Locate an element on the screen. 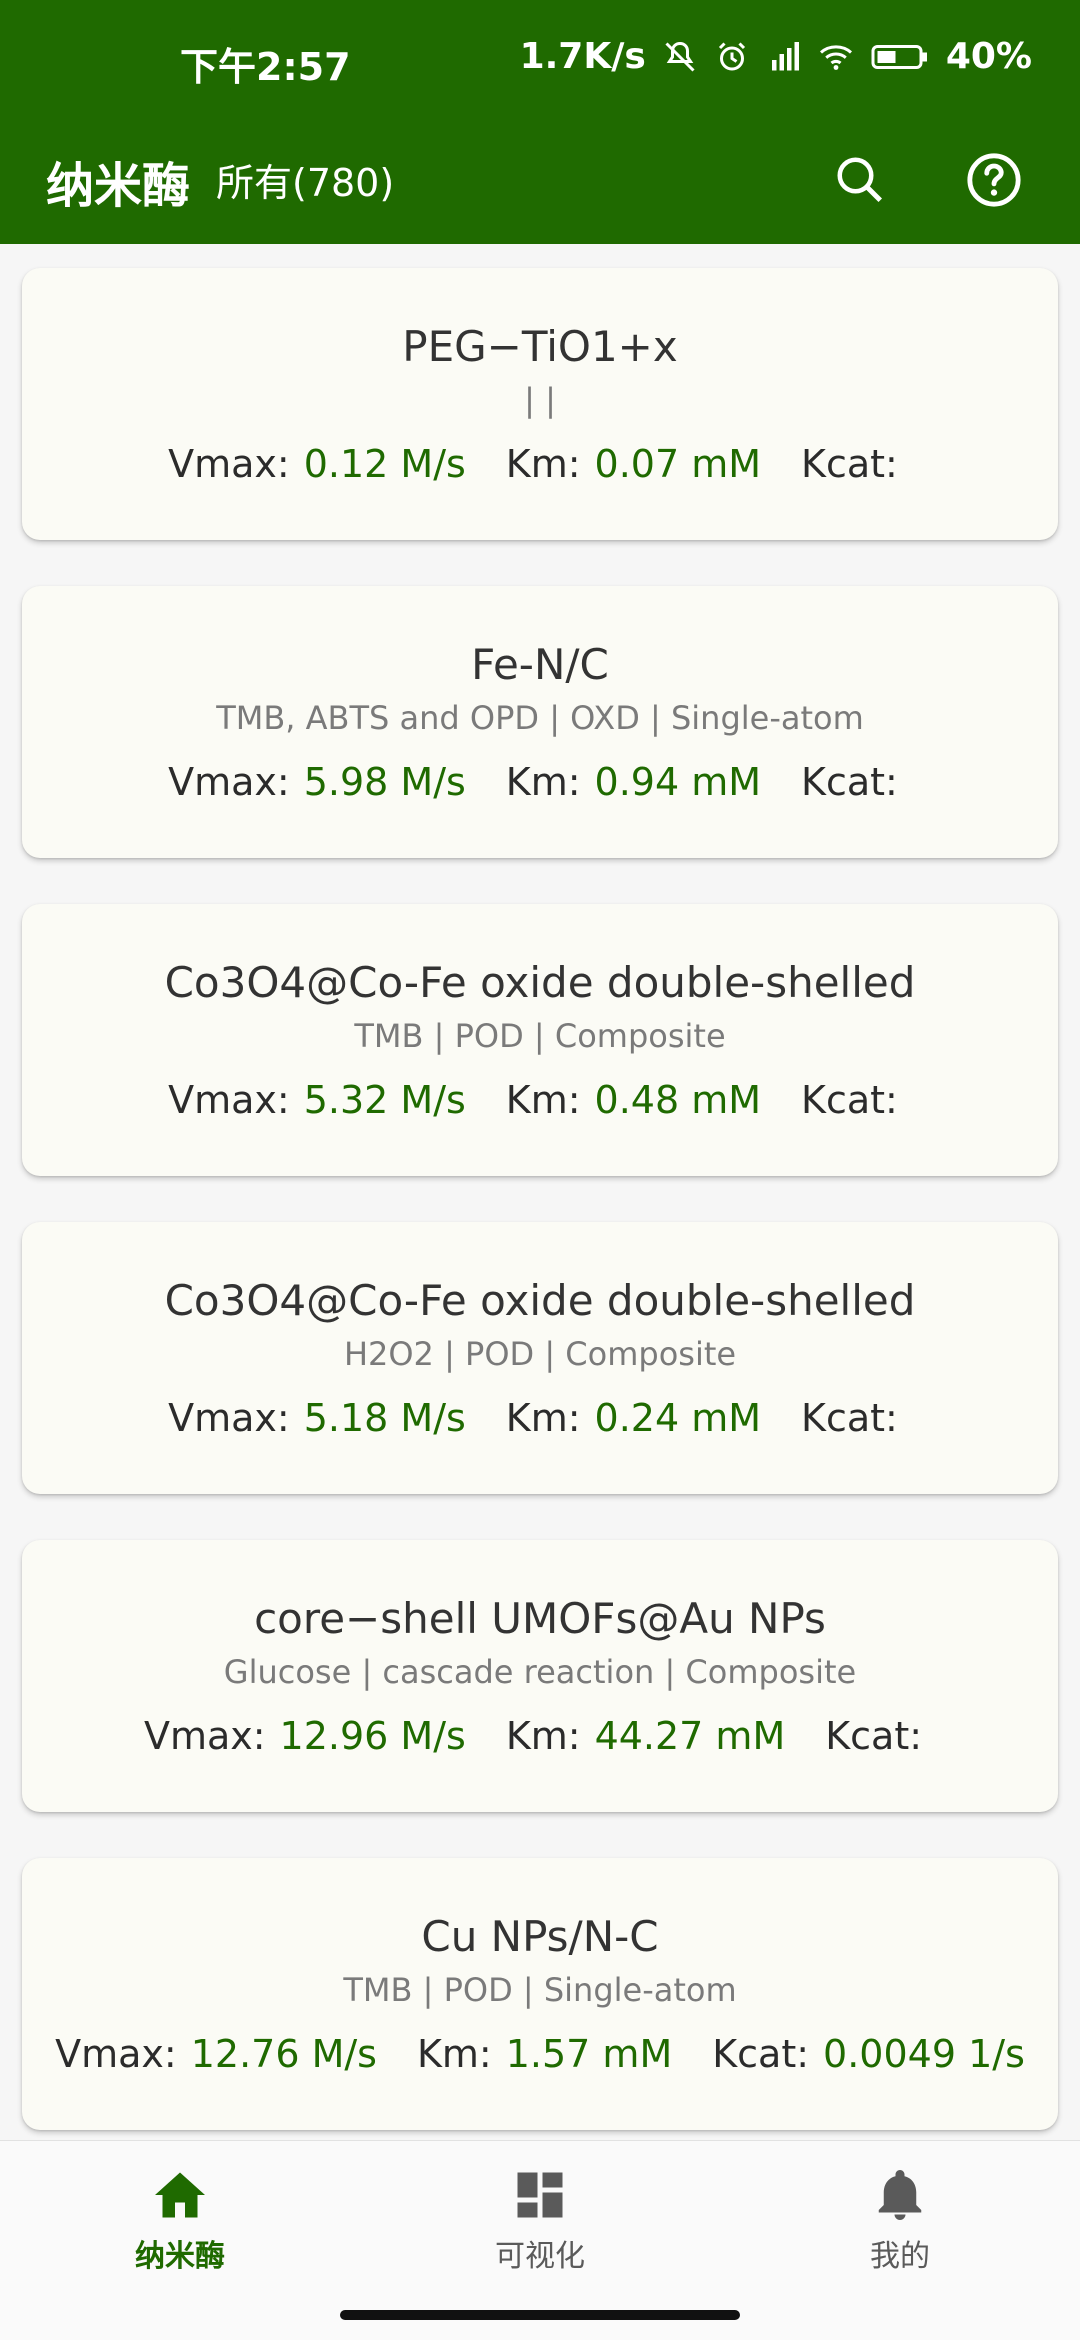 The width and height of the screenshot is (1080, 2340). card-tags: TMB | POD | Single-atom is located at coordinates (540, 1990).